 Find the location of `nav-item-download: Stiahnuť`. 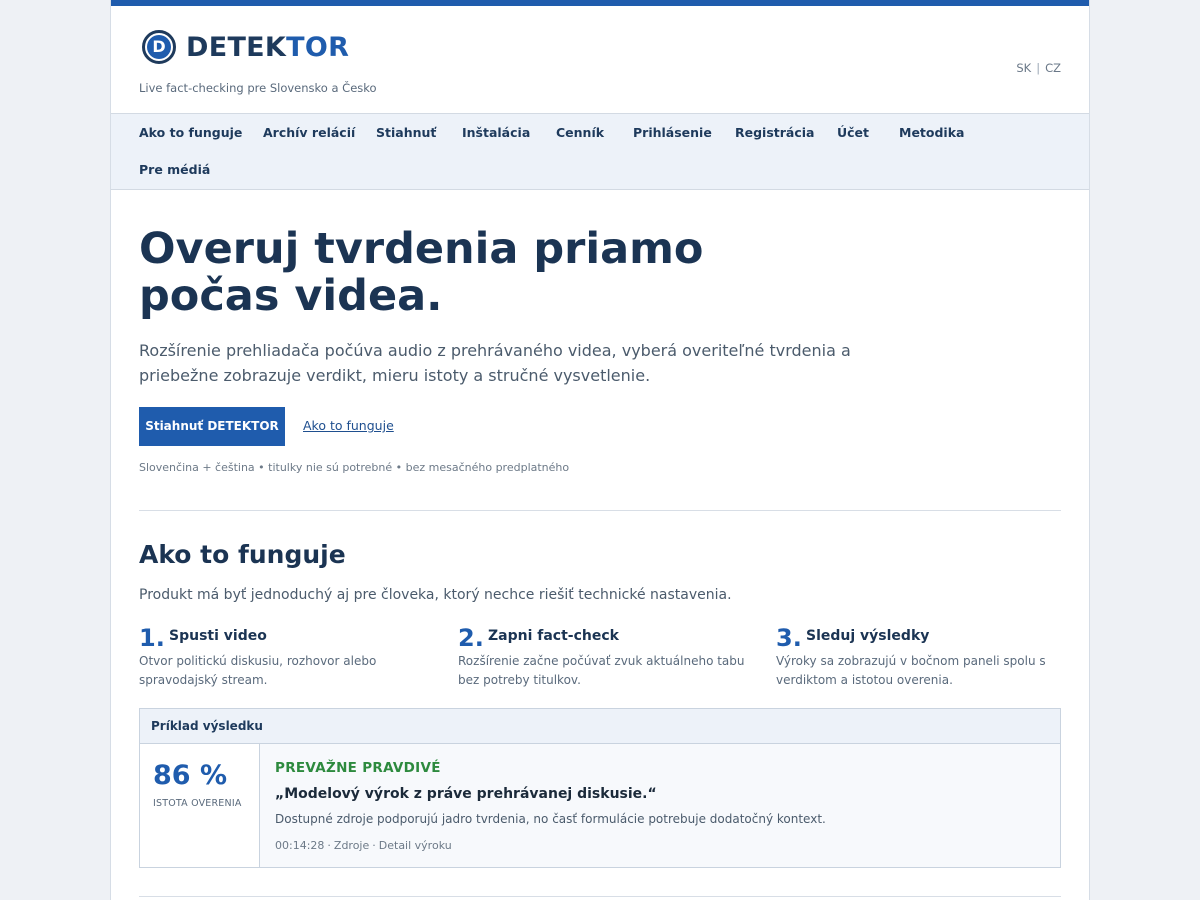

nav-item-download: Stiahnuť is located at coordinates (406, 132).